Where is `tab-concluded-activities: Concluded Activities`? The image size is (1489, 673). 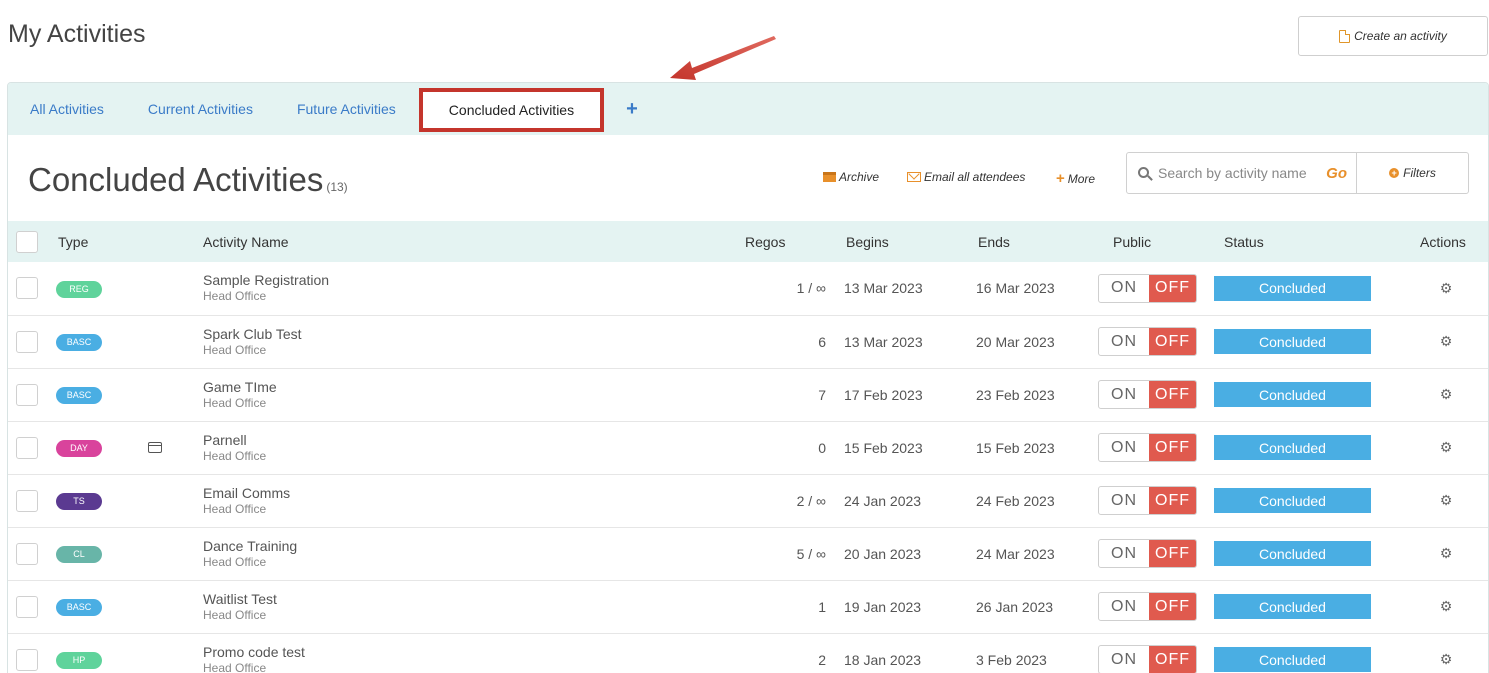 tab-concluded-activities: Concluded Activities is located at coordinates (511, 110).